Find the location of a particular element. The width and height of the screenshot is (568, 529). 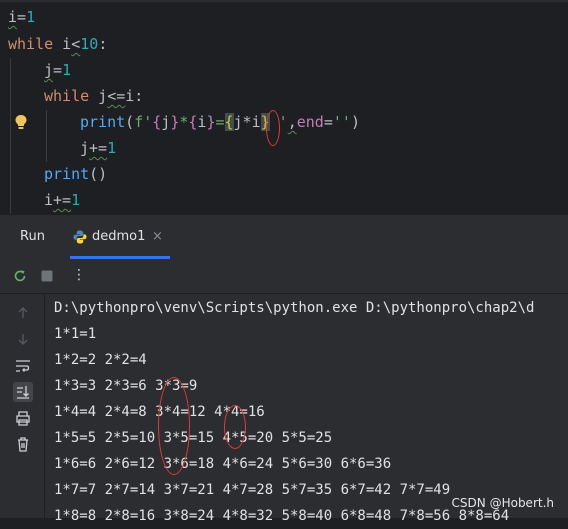

scroll-up-icon is located at coordinates (23, 313).